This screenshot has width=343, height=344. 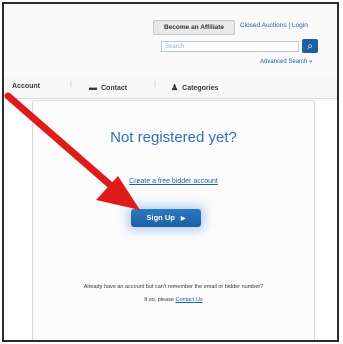 What do you see at coordinates (26, 86) in the screenshot?
I see `nav-account: Account` at bounding box center [26, 86].